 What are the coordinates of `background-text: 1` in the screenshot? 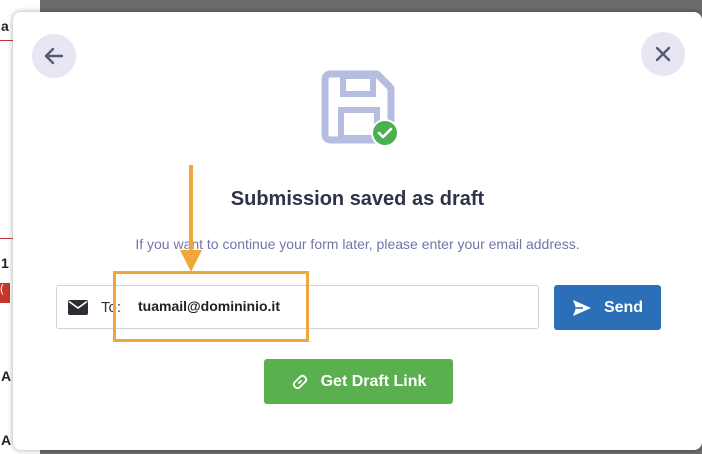 It's located at (5, 263).